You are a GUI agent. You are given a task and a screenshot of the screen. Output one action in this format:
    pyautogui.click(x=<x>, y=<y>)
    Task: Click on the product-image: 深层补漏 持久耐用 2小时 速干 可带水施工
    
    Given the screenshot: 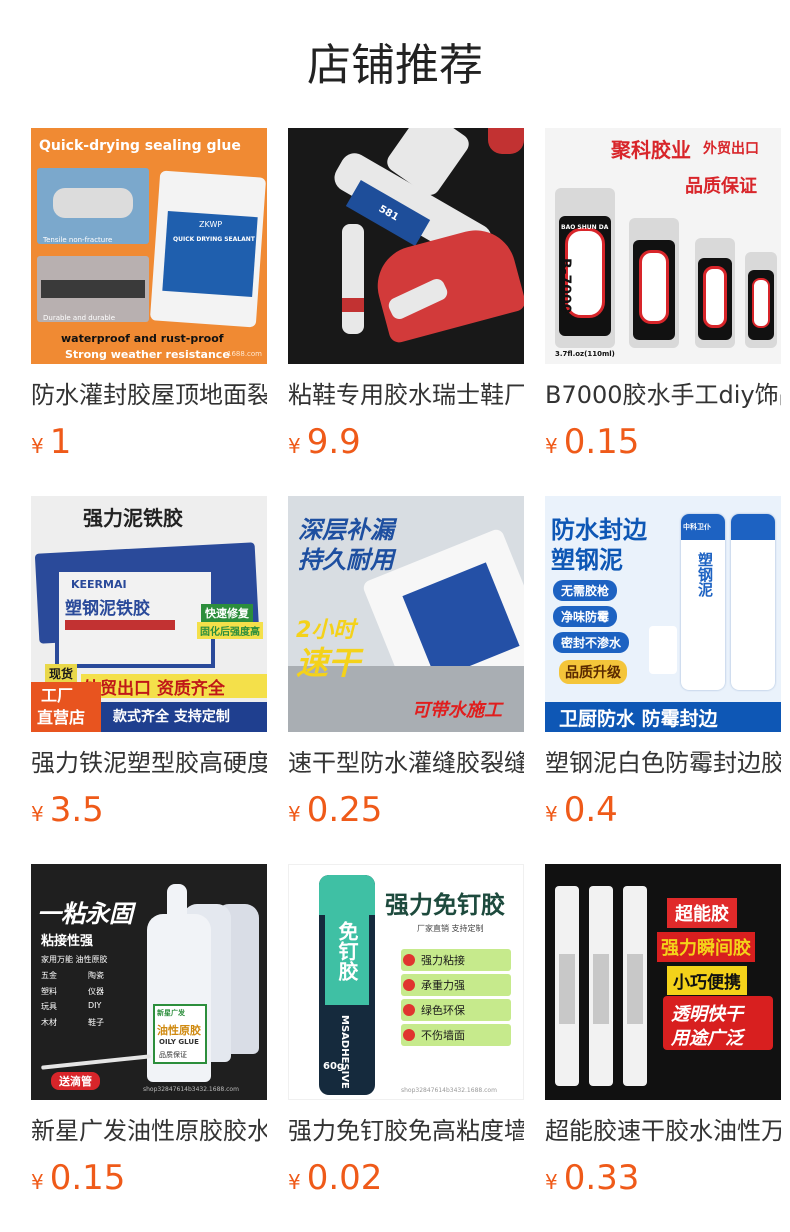 What is the action you would take?
    pyautogui.click(x=406, y=614)
    